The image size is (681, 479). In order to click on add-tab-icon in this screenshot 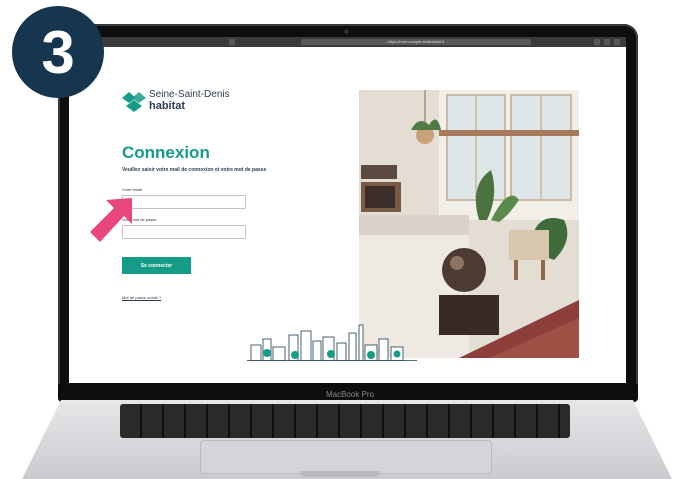, I will do `click(617, 42)`.